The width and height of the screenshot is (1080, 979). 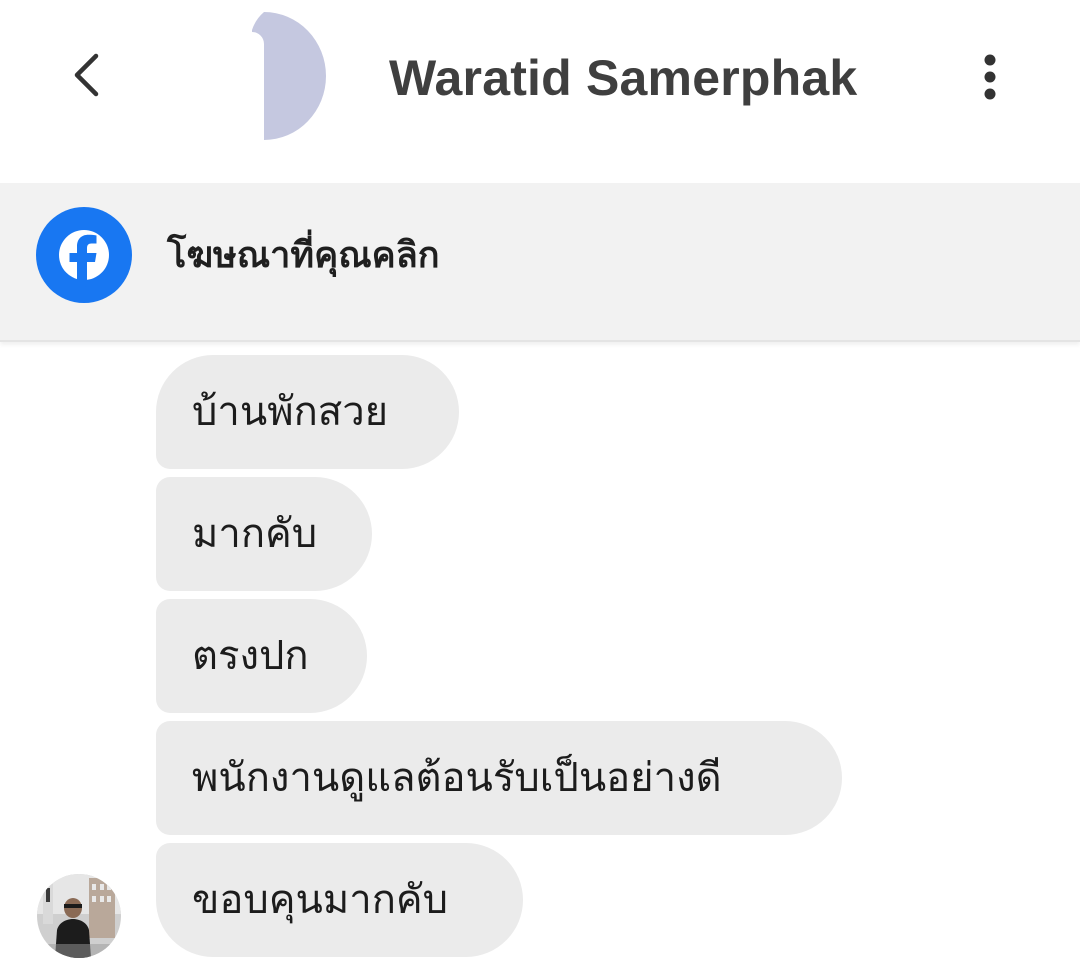 What do you see at coordinates (457, 778) in the screenshot?
I see `message-text: พนักงานดูแลต้อนรับเป็นอย่างดี` at bounding box center [457, 778].